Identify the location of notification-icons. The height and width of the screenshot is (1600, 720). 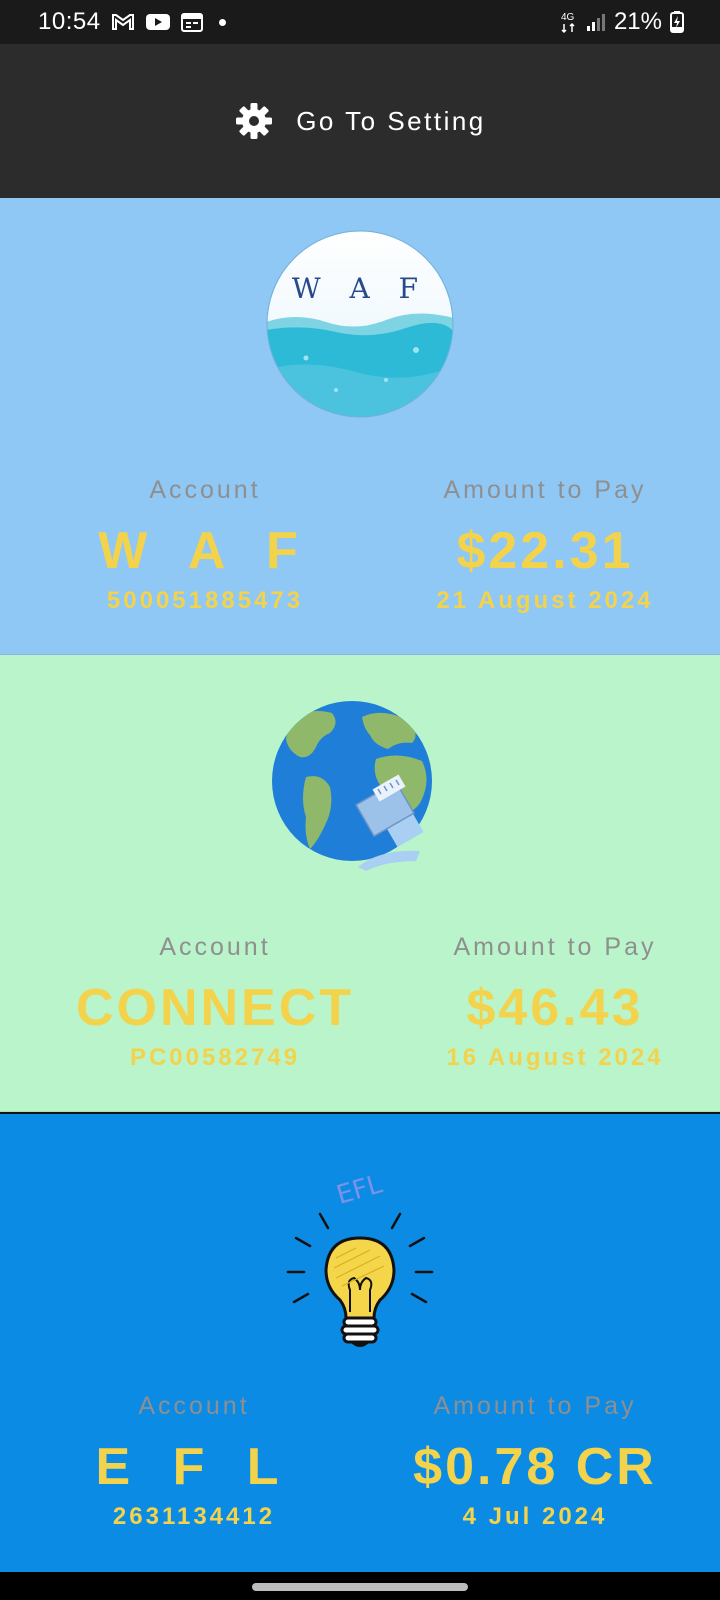
(168, 22).